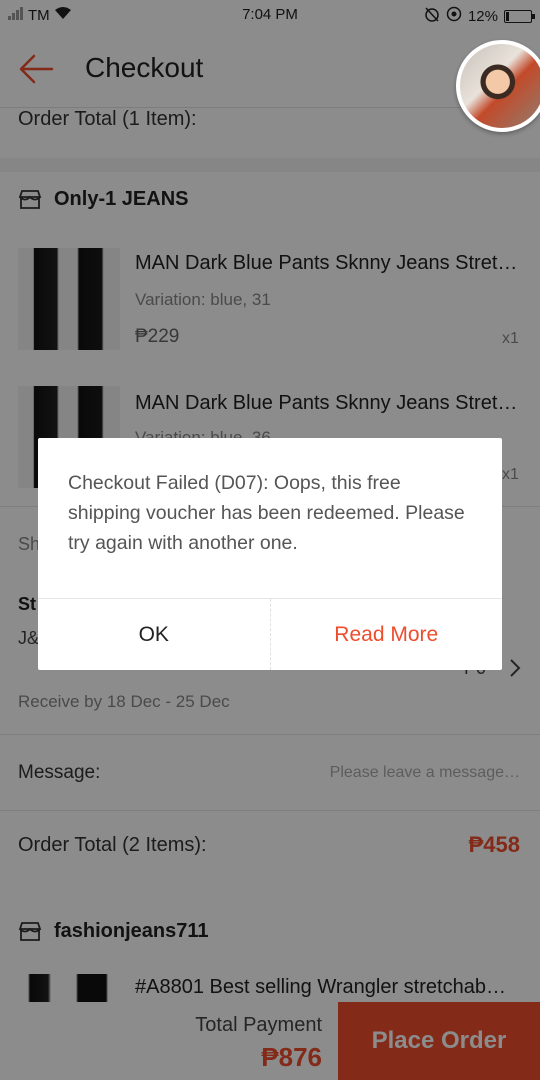 The height and width of the screenshot is (1080, 540). What do you see at coordinates (154, 634) in the screenshot?
I see `ok-button: OK` at bounding box center [154, 634].